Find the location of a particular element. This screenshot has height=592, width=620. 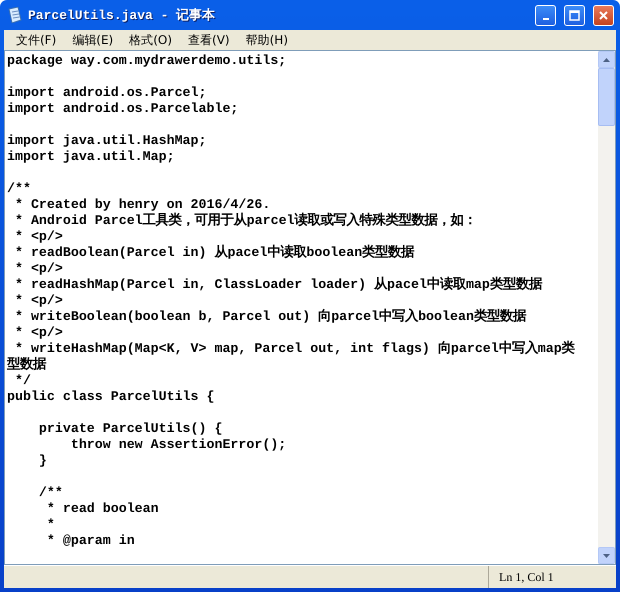

maximize-icon is located at coordinates (574, 15).